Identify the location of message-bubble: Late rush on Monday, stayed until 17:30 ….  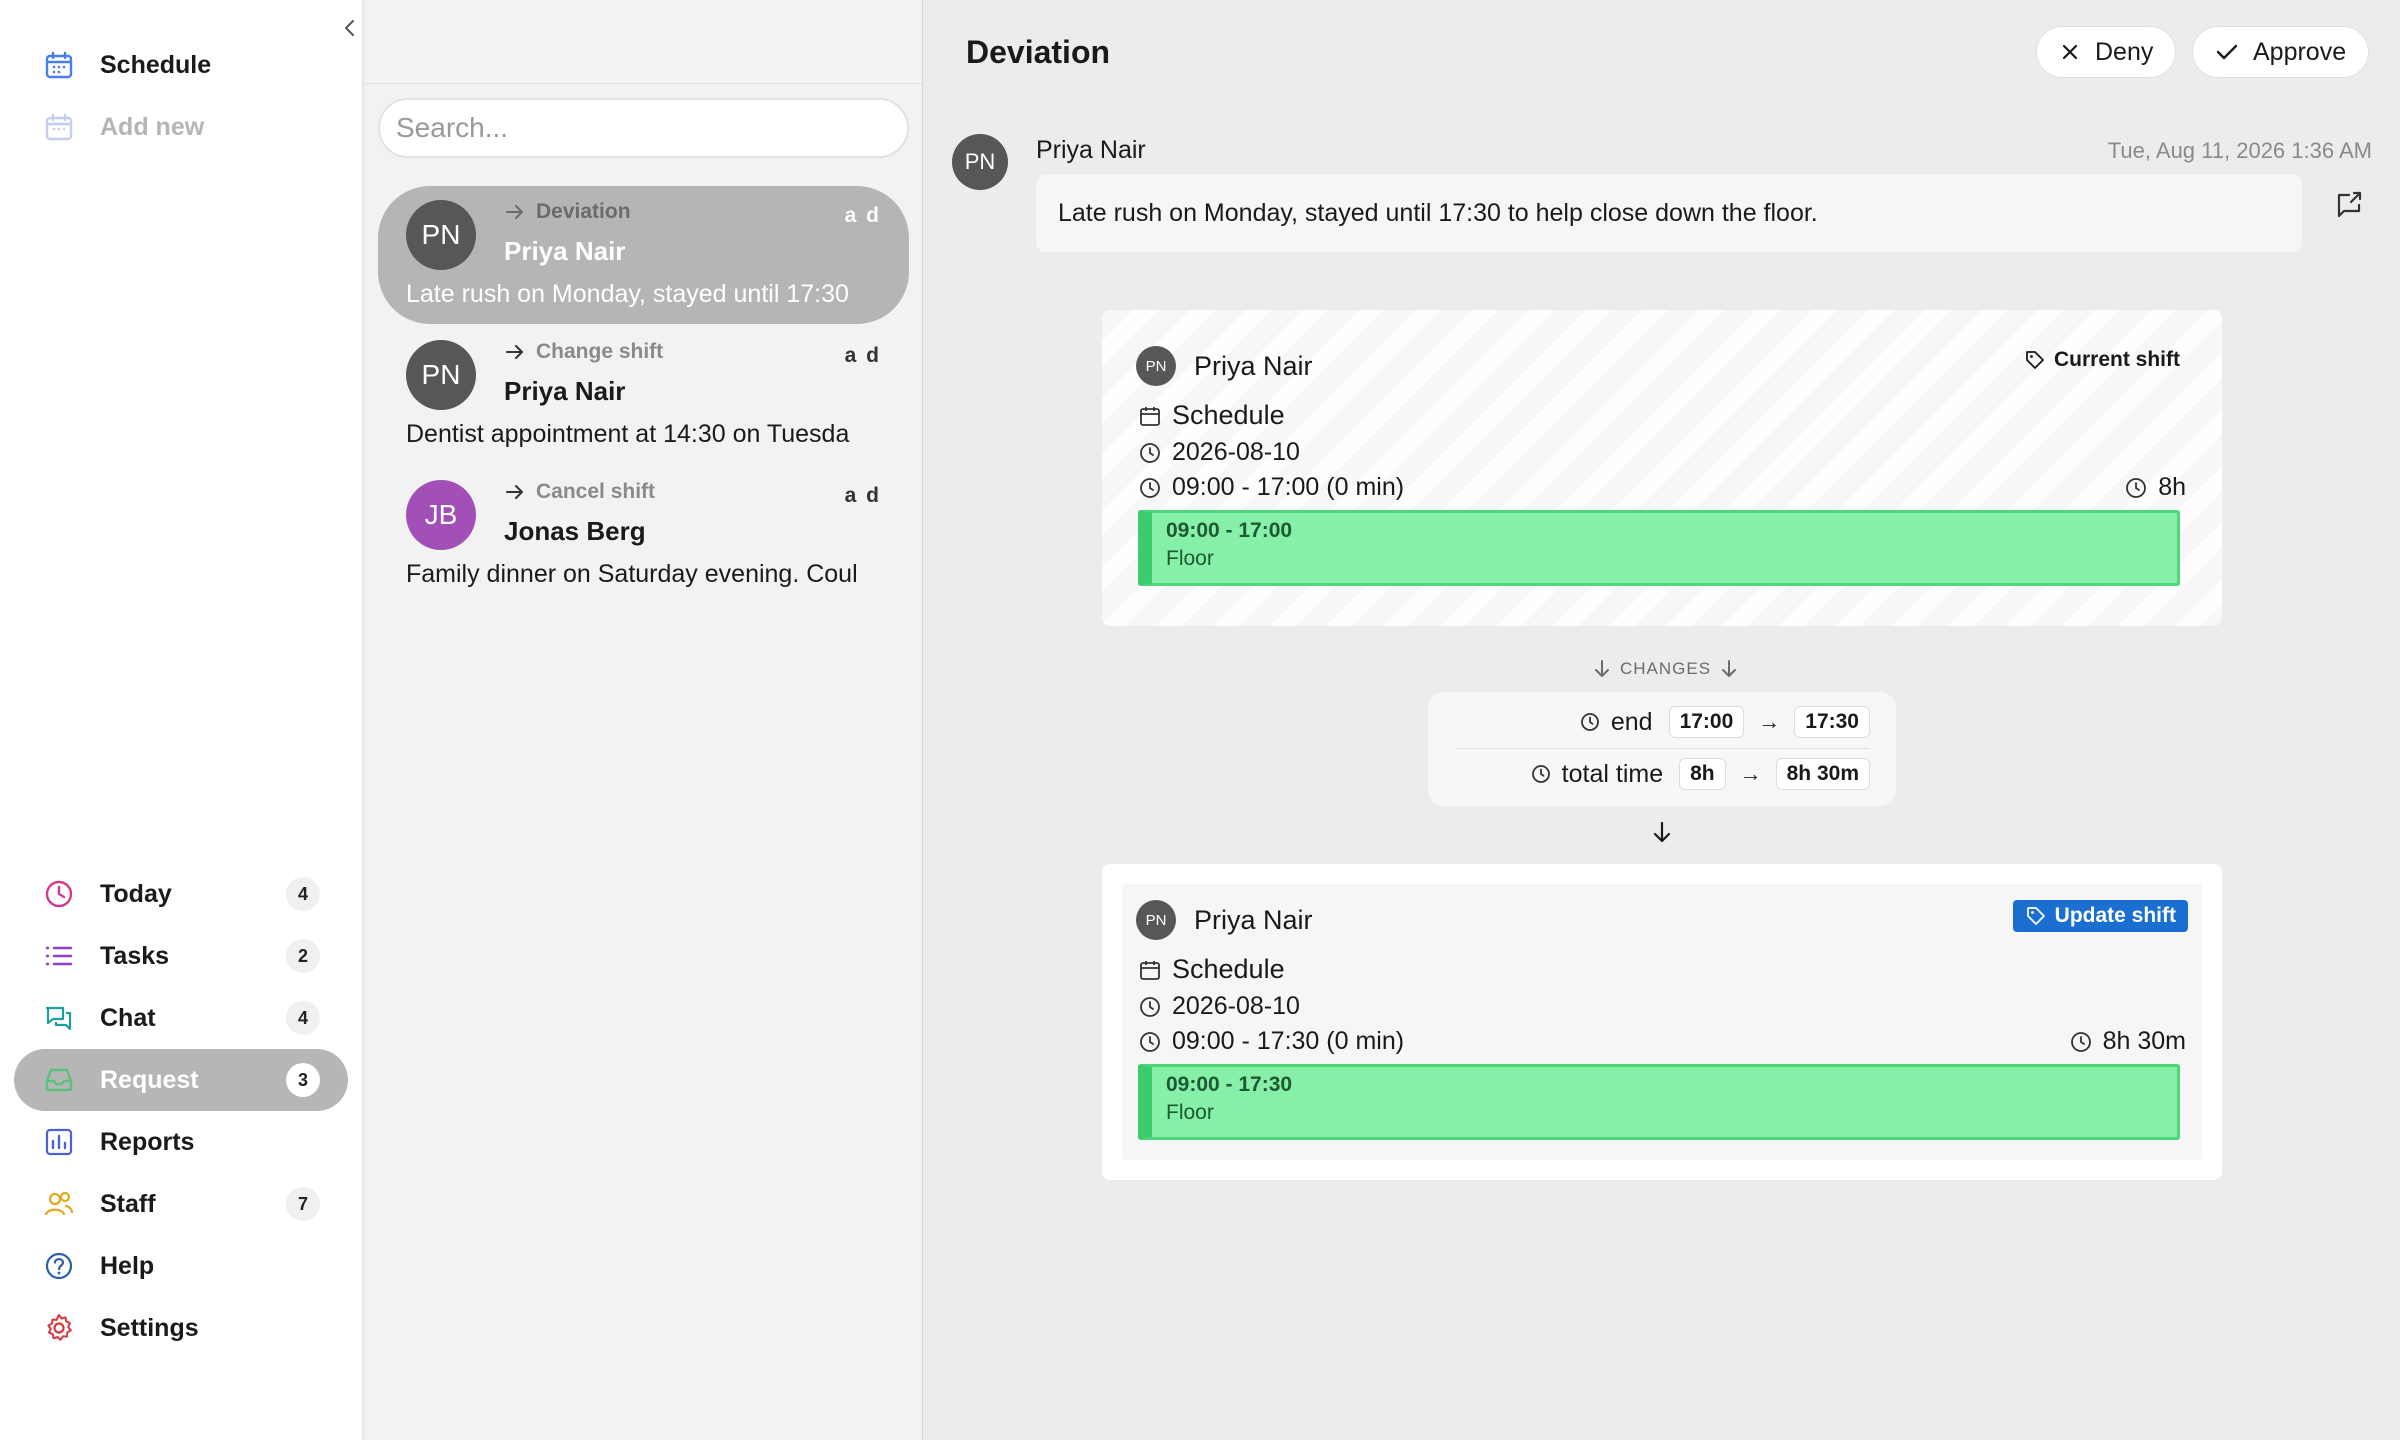
(1669, 213).